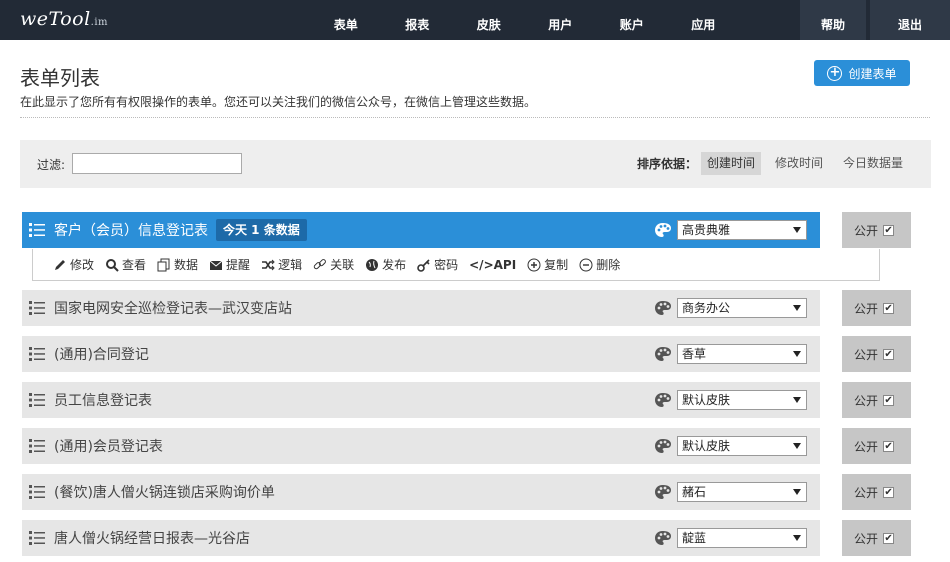  I want to click on publish-action: 发布, so click(385, 264).